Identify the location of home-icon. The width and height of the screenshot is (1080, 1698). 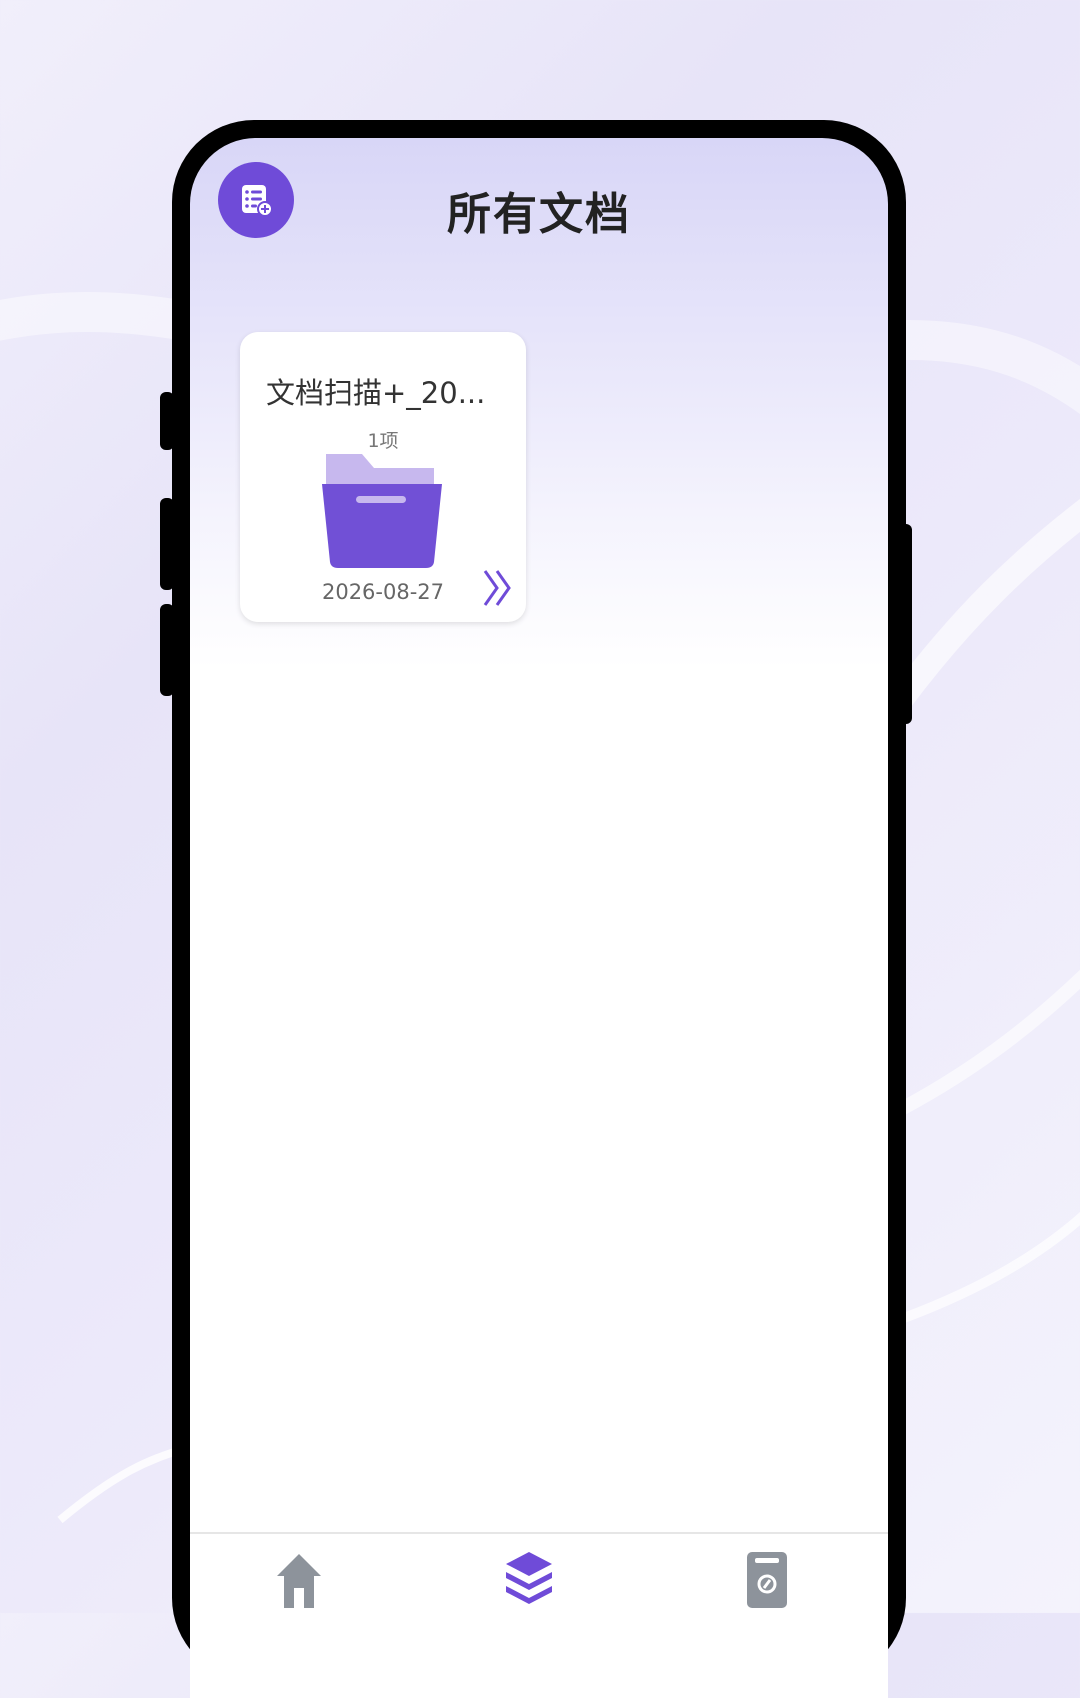
(299, 1581).